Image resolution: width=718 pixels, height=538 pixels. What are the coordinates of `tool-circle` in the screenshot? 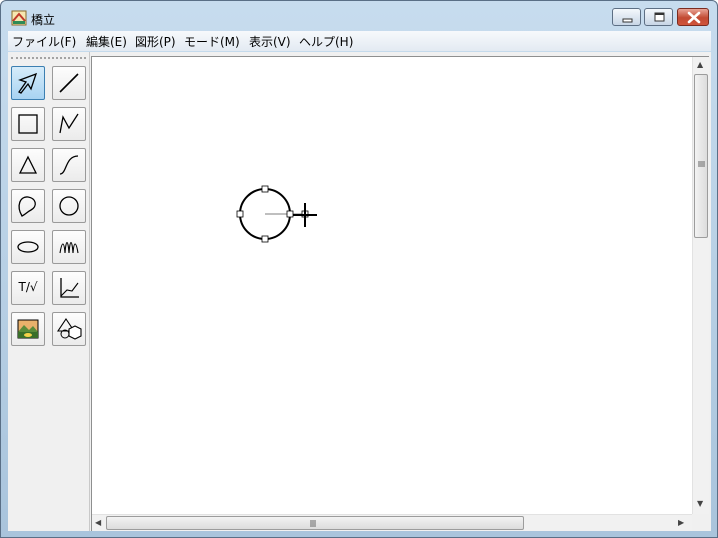 It's located at (69, 206).